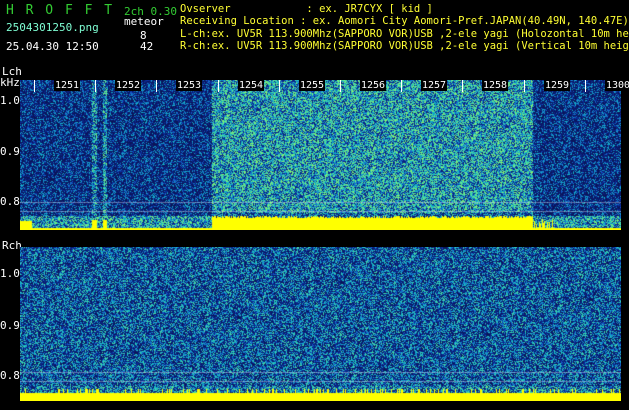 The image size is (629, 410). What do you see at coordinates (12, 245) in the screenshot?
I see `rch-label: Rch` at bounding box center [12, 245].